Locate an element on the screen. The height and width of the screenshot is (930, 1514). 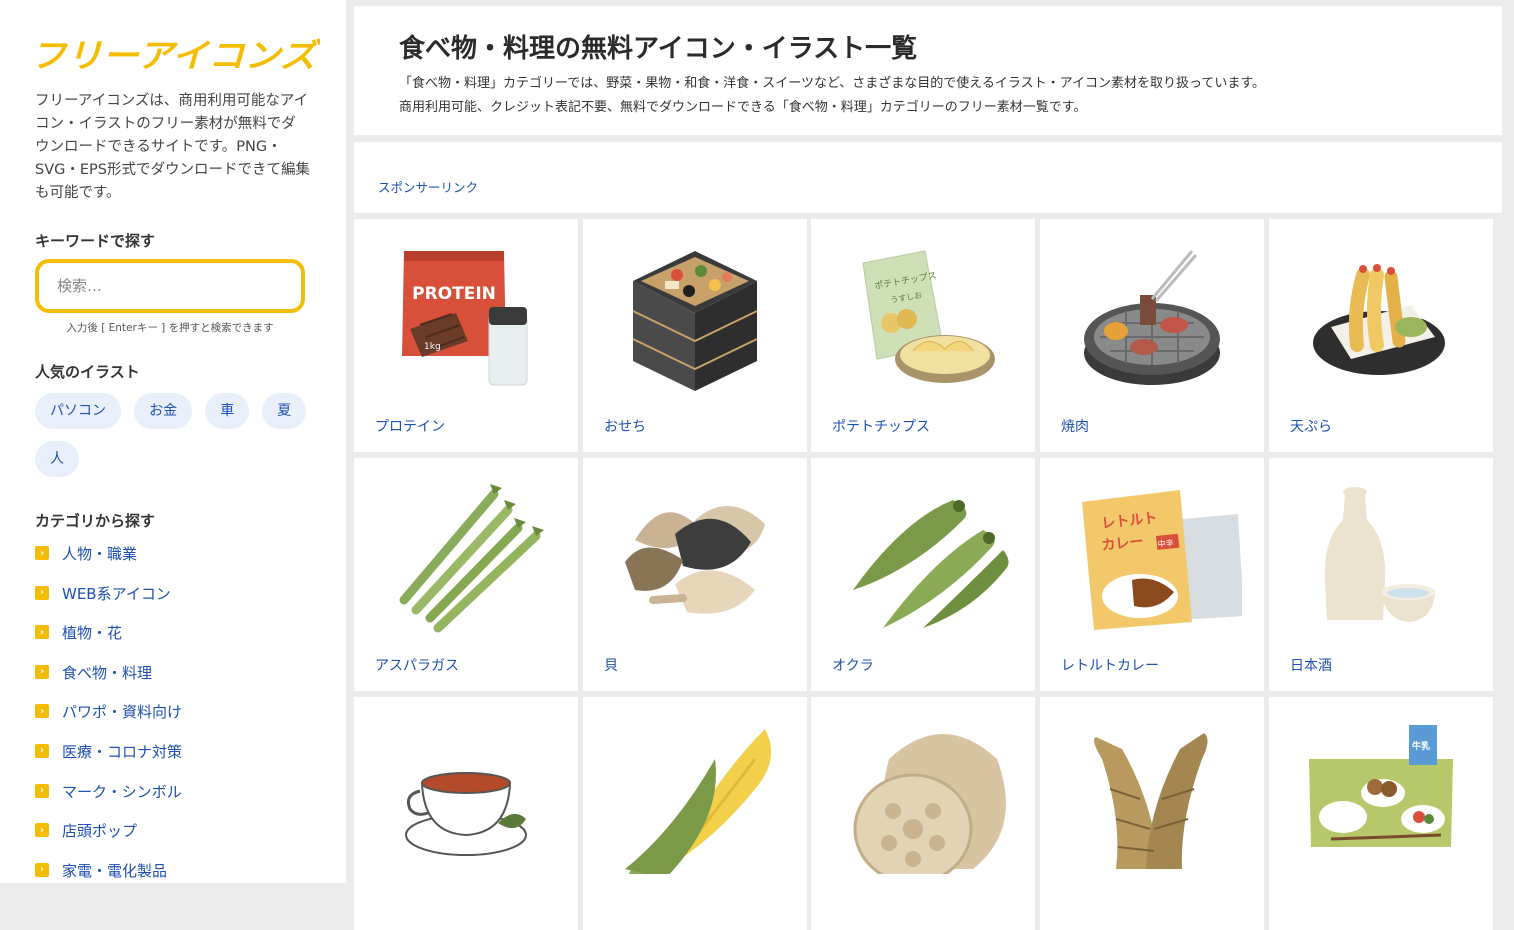
logo-text: フリーアイコンズ is located at coordinates (175, 55).